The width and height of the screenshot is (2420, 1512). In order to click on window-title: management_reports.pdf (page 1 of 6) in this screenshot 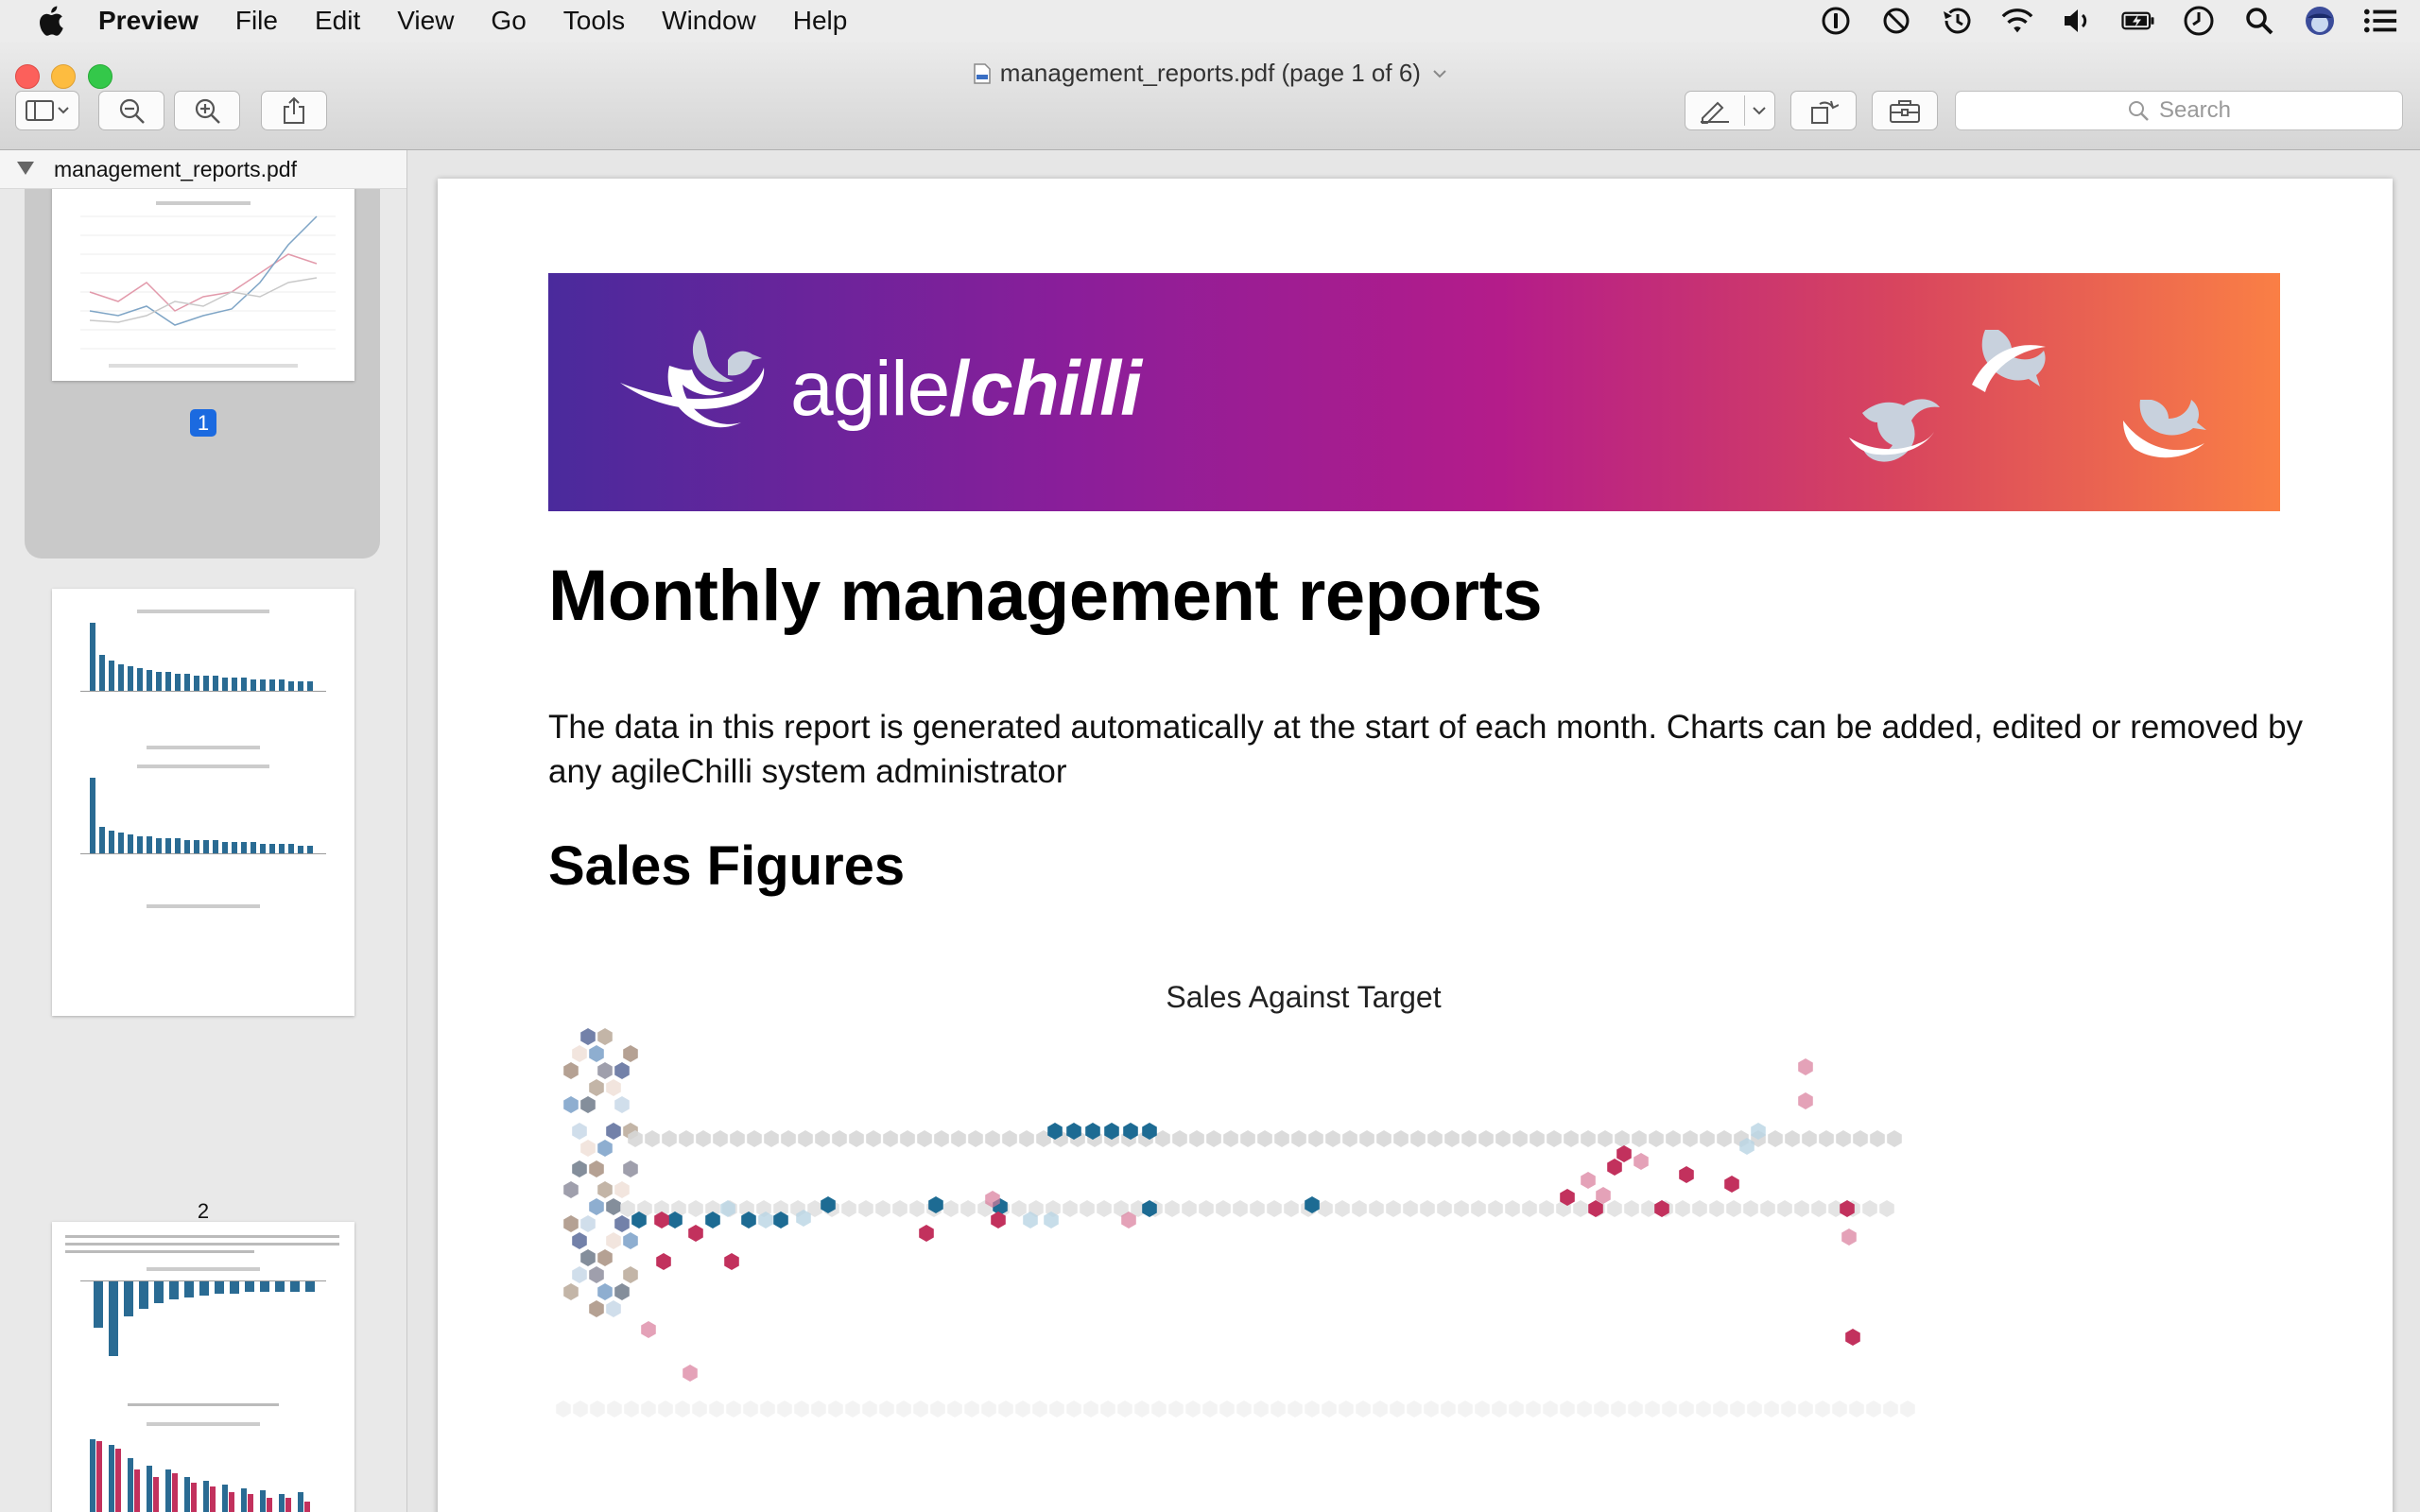, I will do `click(1210, 71)`.